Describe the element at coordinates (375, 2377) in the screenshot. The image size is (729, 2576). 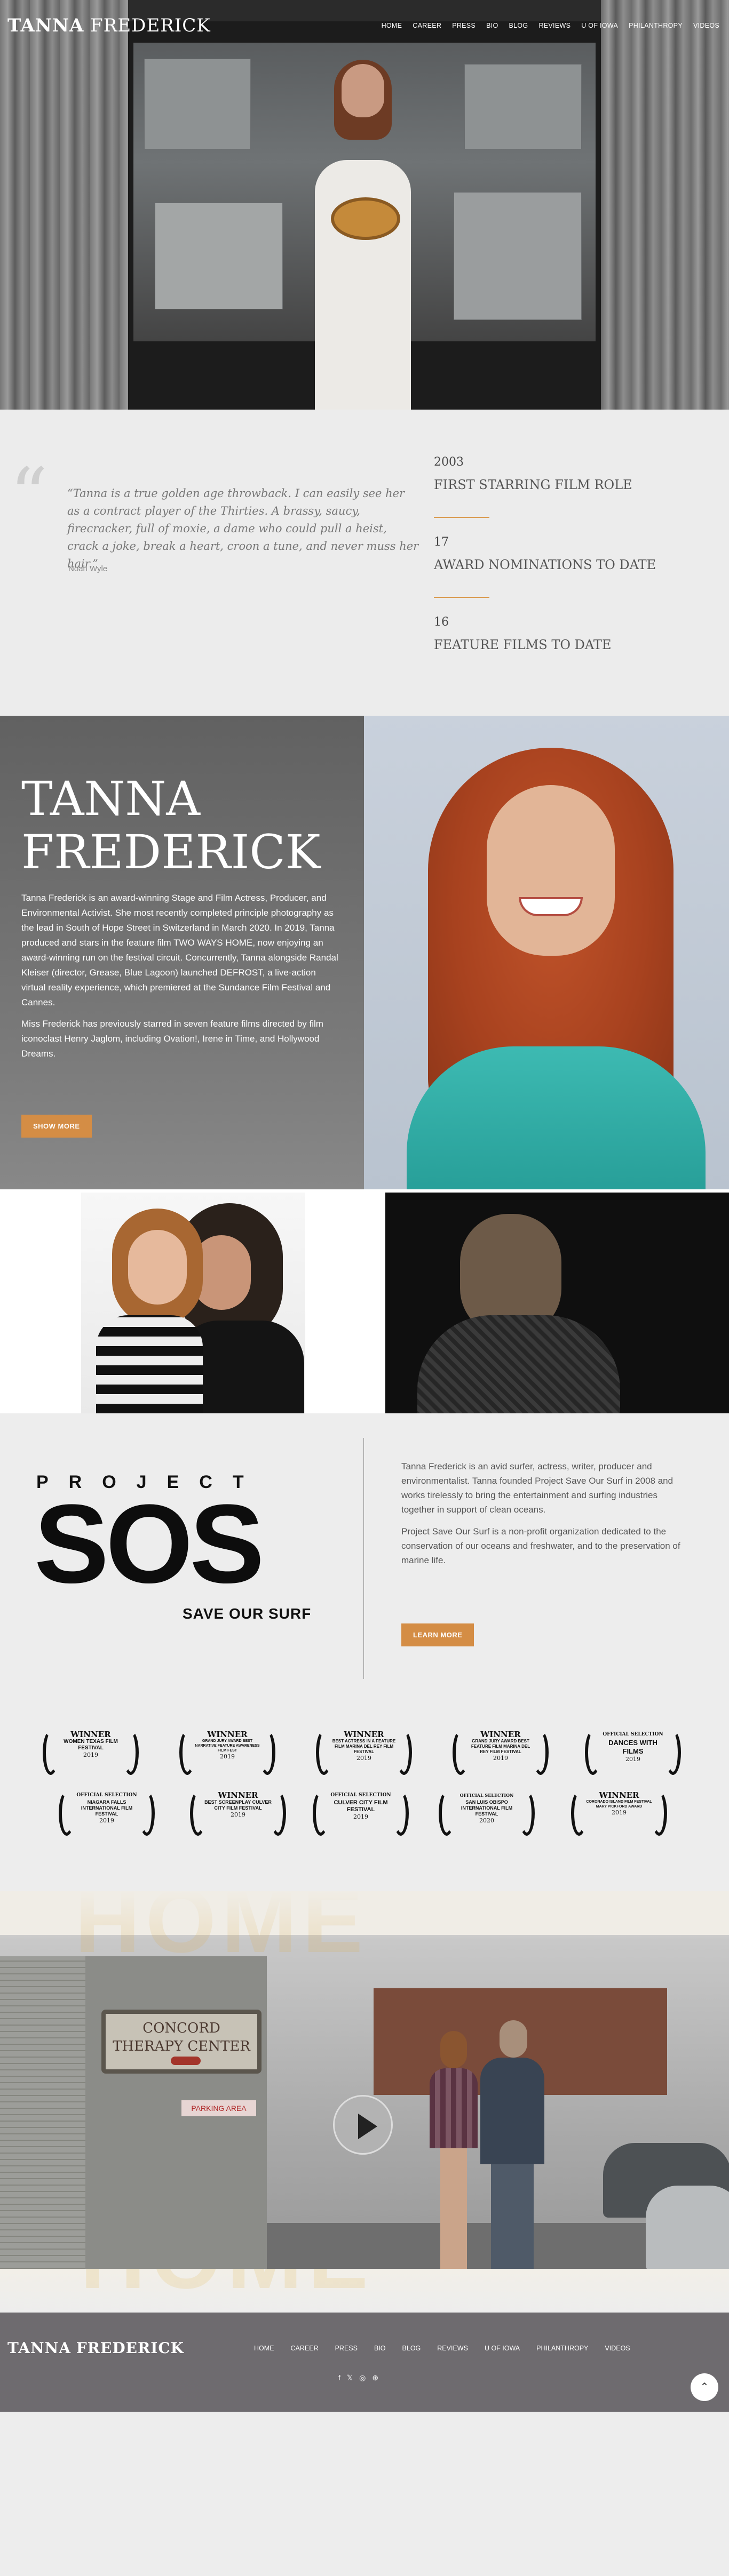
I see `pinterest-icon: ⊕` at that location.